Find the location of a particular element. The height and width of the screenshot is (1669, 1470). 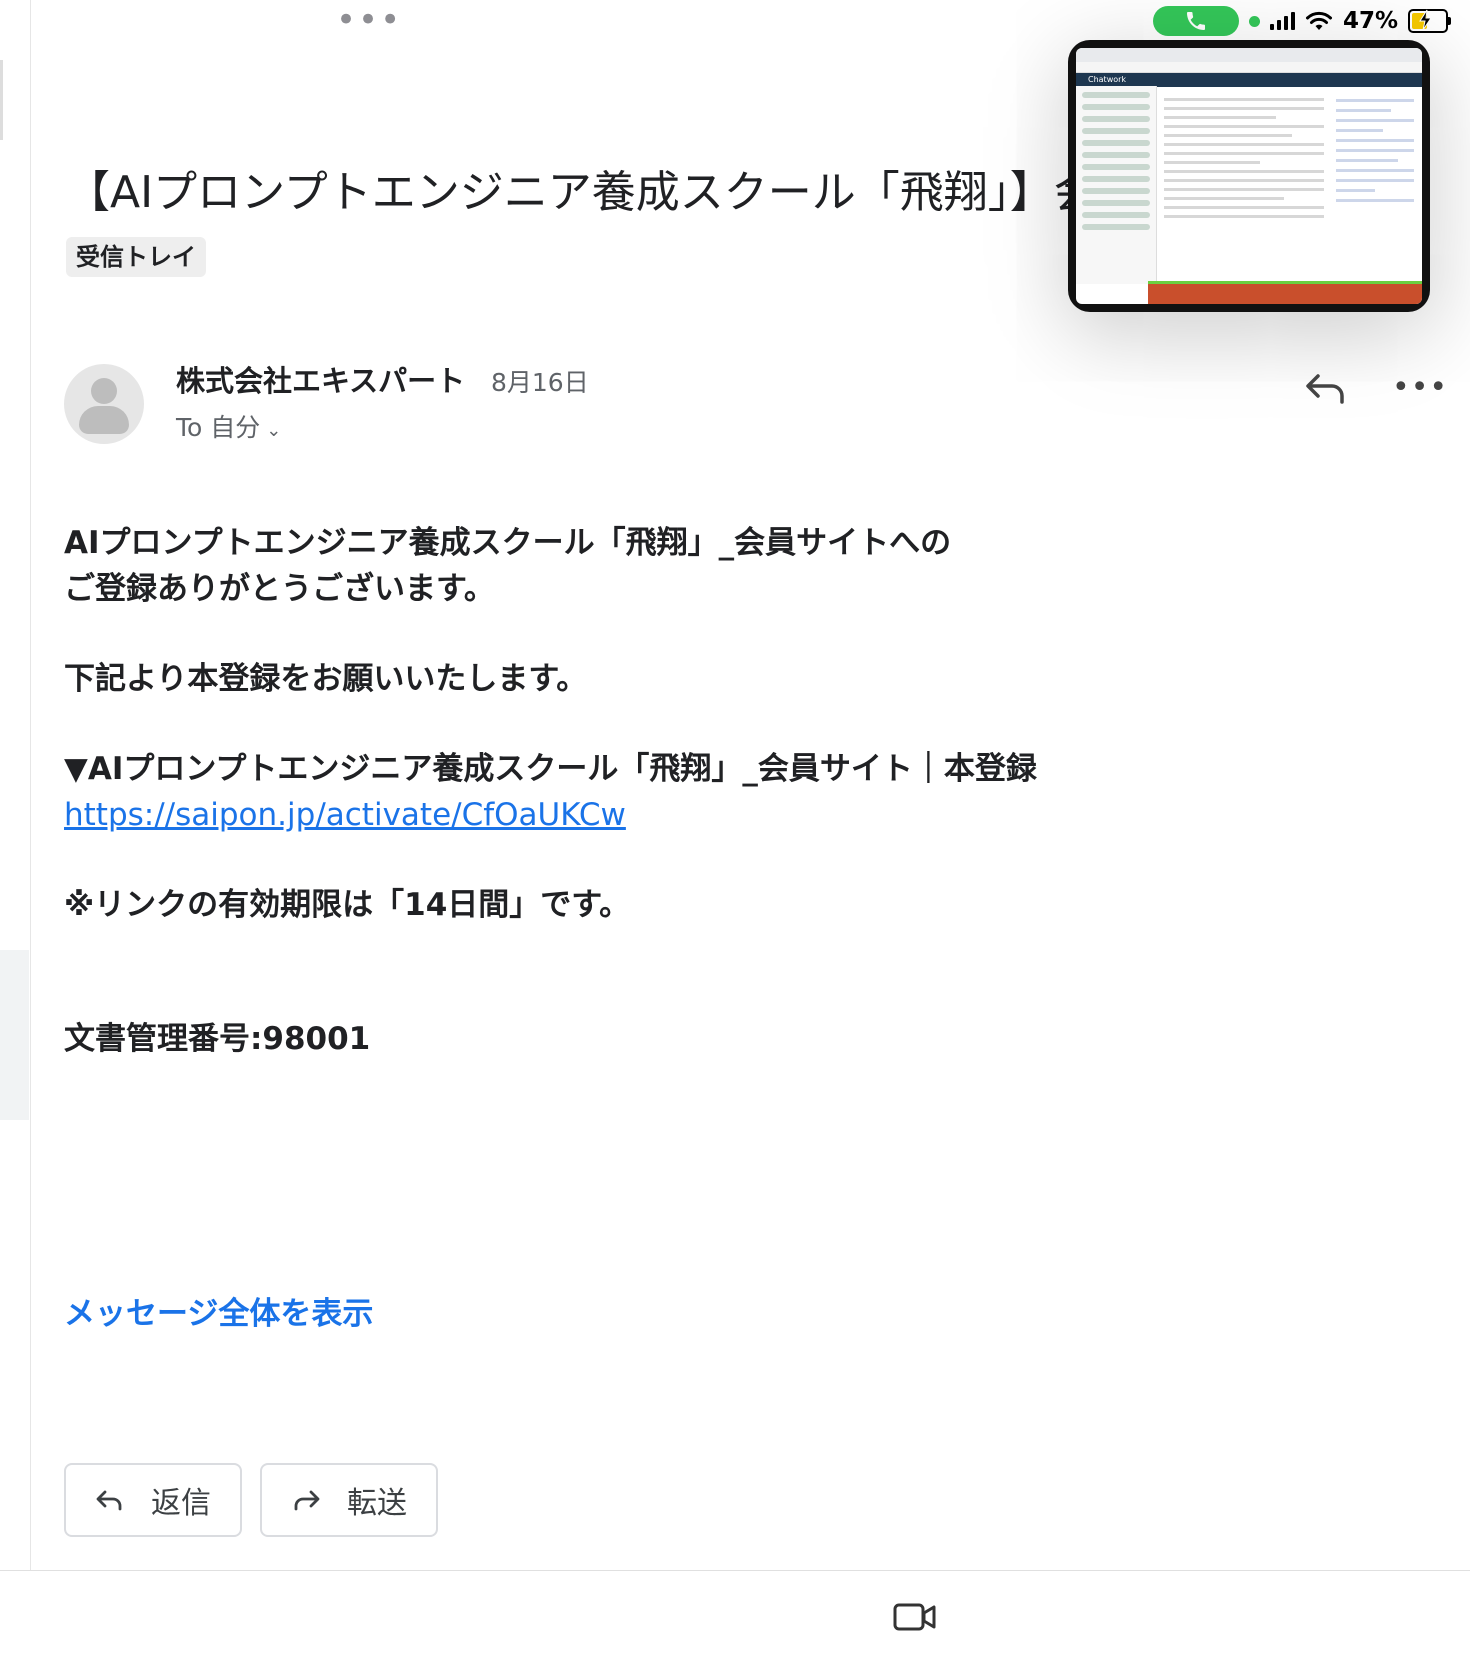

body-line: AIプロンプトエンジニア養成スクール「飛翔」_会員サイトへの is located at coordinates (508, 543).